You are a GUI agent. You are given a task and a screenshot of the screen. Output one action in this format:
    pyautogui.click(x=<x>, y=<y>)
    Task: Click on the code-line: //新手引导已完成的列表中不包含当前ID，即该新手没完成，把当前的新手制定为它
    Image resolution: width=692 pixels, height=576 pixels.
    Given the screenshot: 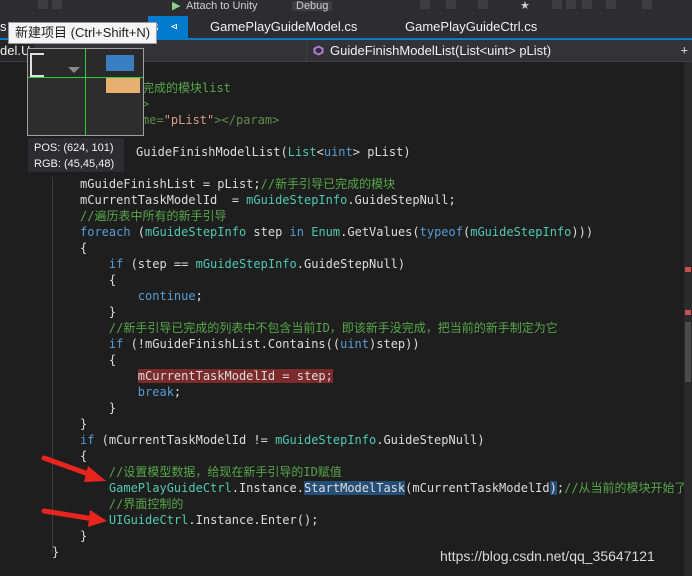 What is the action you would take?
    pyautogui.click(x=319, y=328)
    